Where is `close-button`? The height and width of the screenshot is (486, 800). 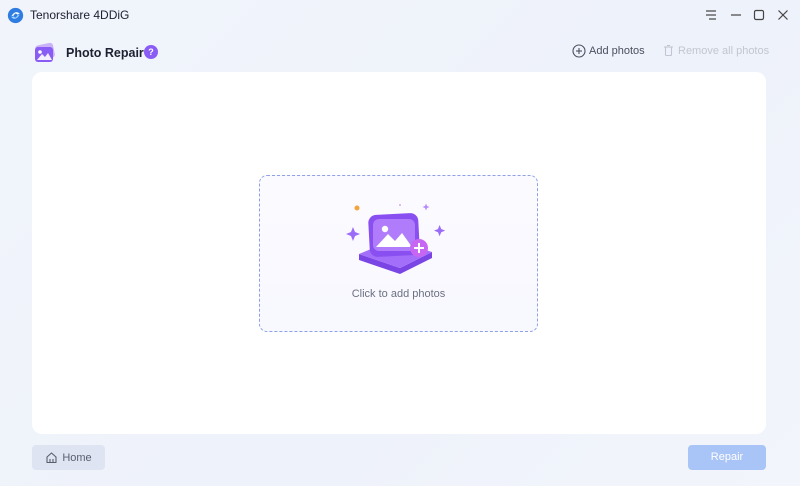 close-button is located at coordinates (783, 15).